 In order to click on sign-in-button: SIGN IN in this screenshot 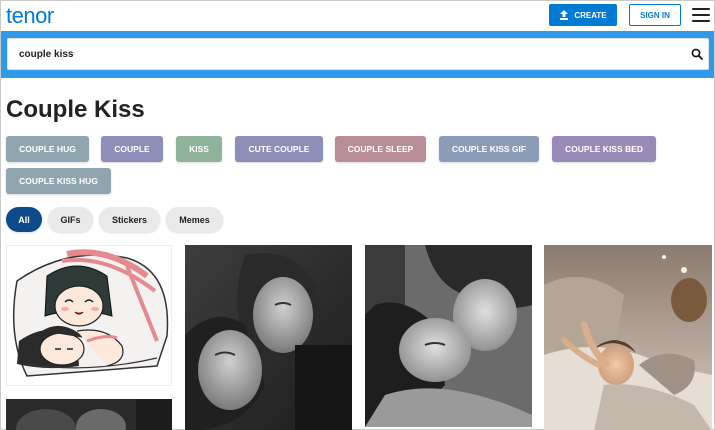, I will do `click(655, 15)`.